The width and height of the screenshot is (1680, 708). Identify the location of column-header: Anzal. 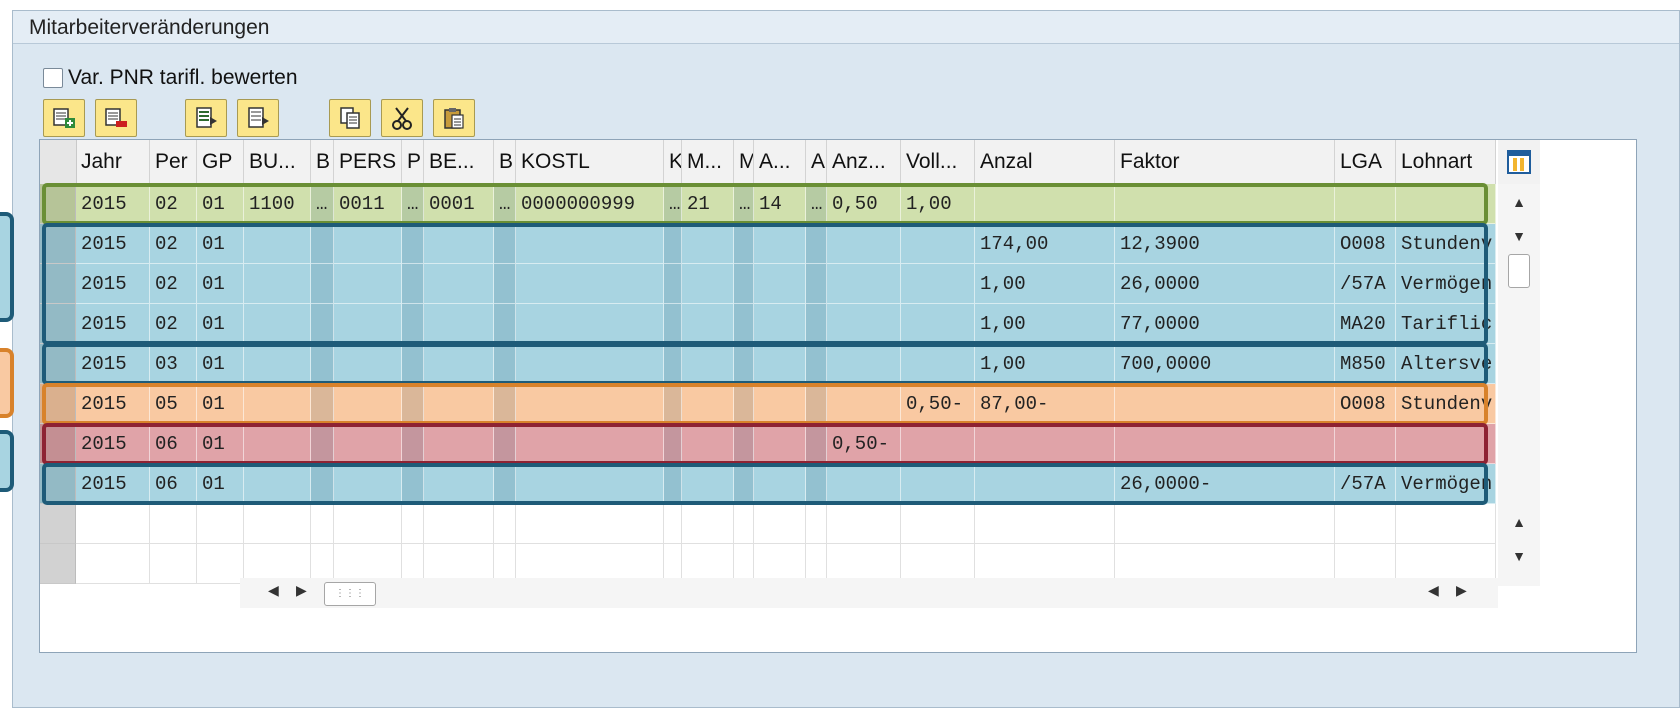
(1045, 162).